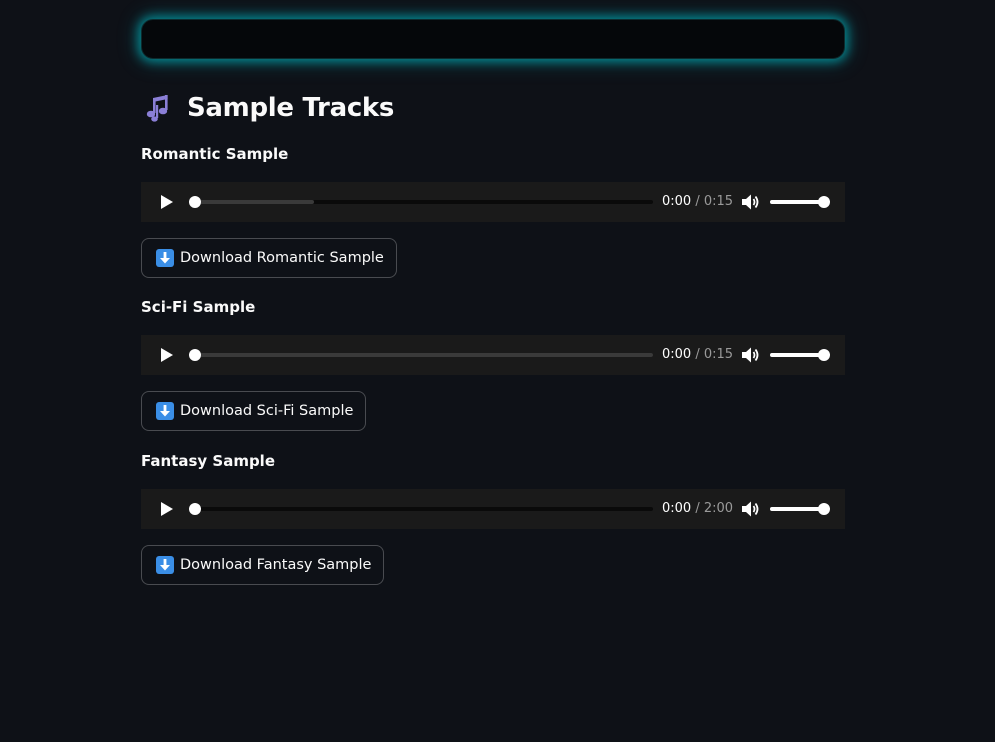 The height and width of the screenshot is (742, 995). Describe the element at coordinates (282, 258) in the screenshot. I see `download-button-label: Download Romantic Sample` at that location.